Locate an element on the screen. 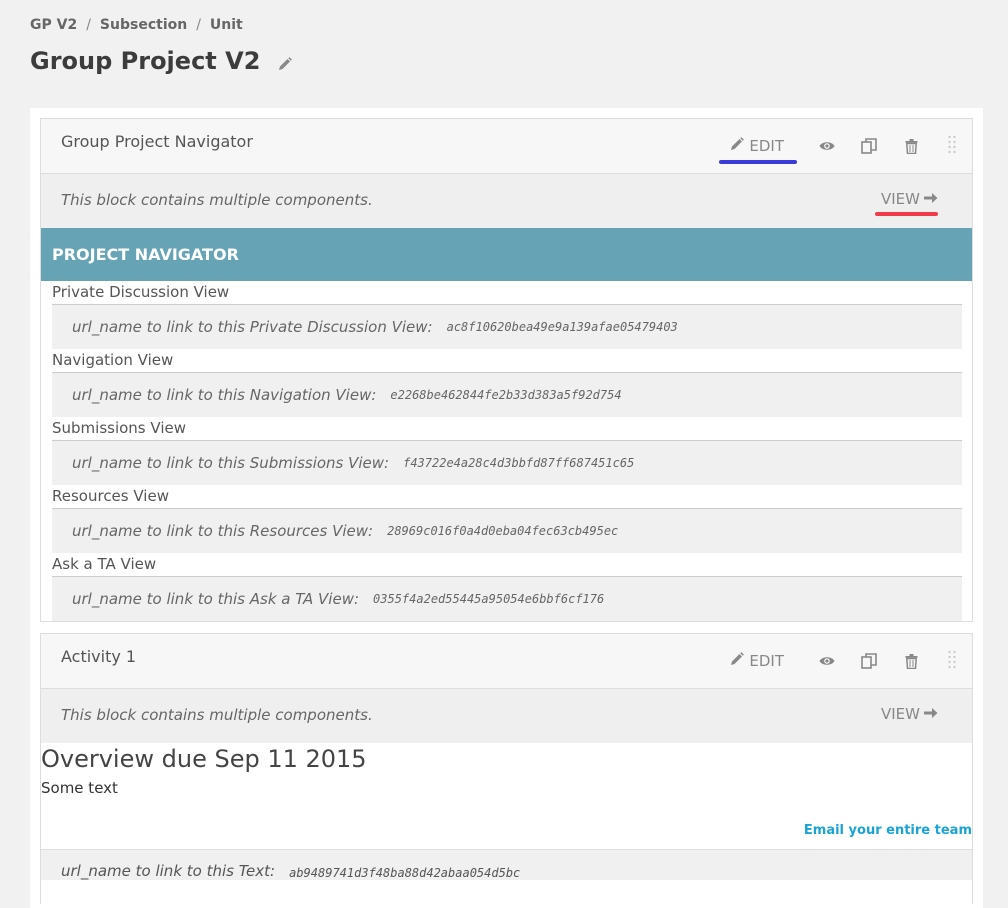 The width and height of the screenshot is (1008, 908). page-title: Group Project V2 is located at coordinates (161, 61).